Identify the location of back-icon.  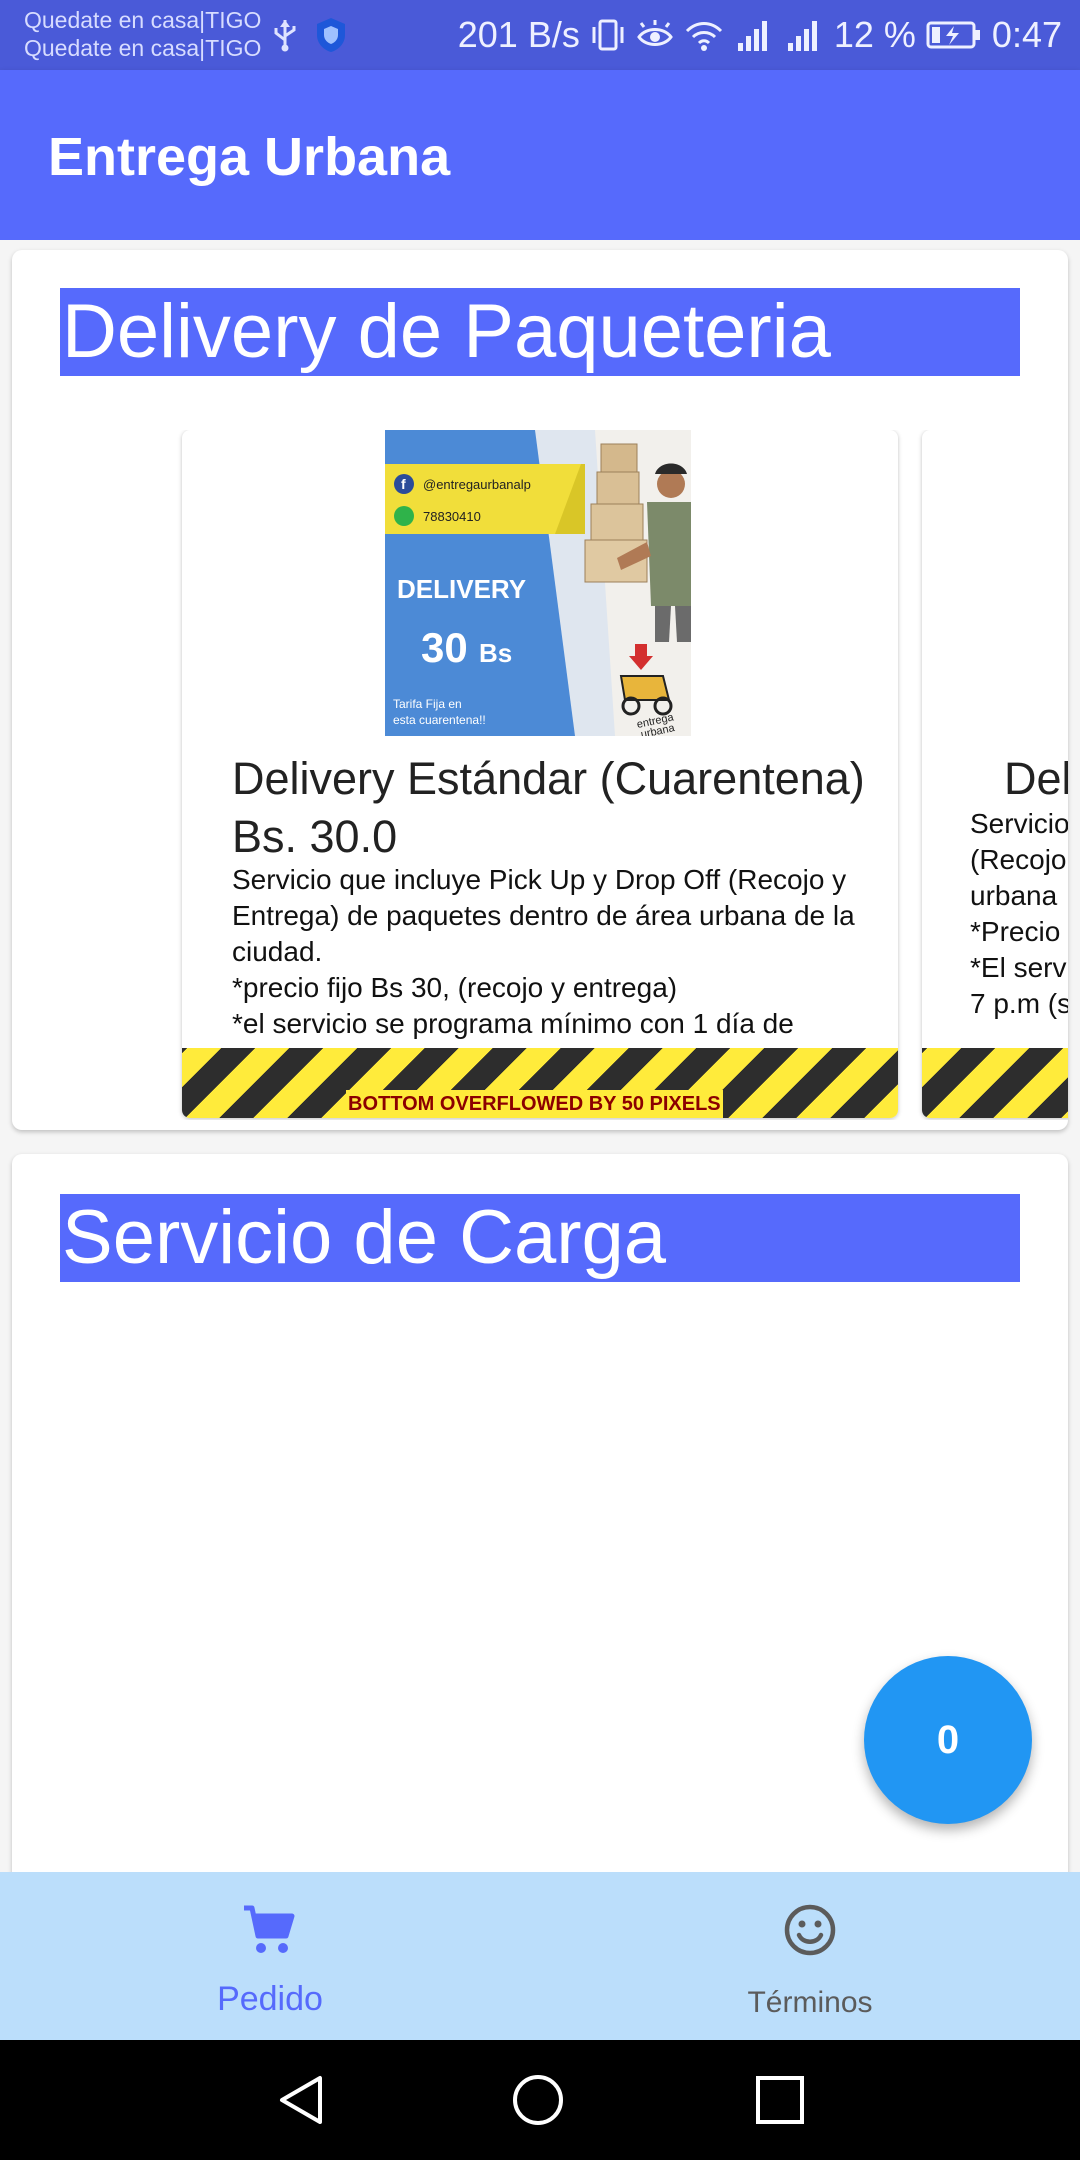
(302, 2100).